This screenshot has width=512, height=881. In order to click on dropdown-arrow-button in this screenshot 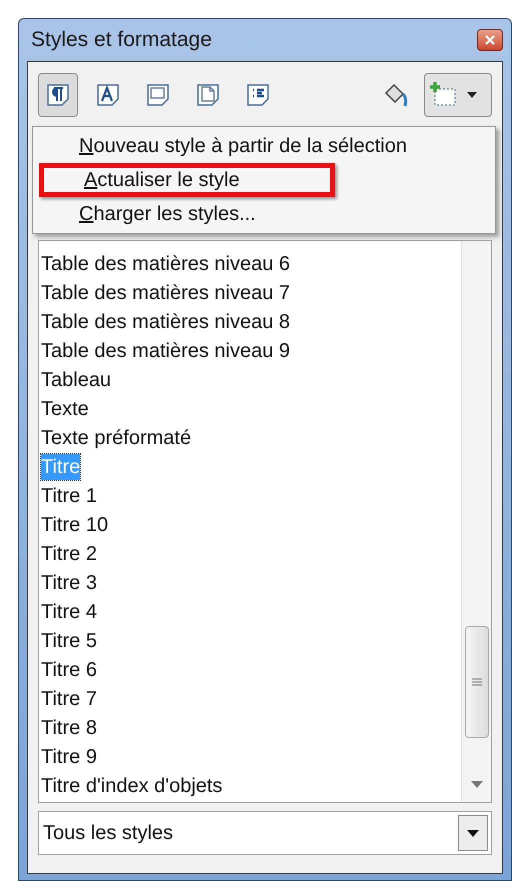, I will do `click(473, 833)`.